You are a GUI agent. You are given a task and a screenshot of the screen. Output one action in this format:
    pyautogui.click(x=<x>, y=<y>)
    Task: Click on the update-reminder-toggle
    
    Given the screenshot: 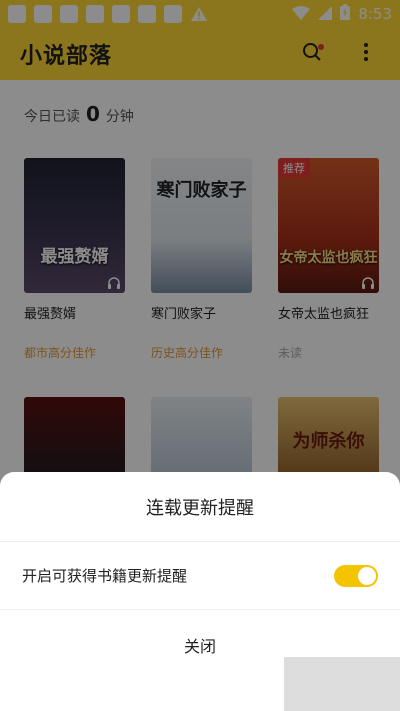 What is the action you would take?
    pyautogui.click(x=356, y=575)
    